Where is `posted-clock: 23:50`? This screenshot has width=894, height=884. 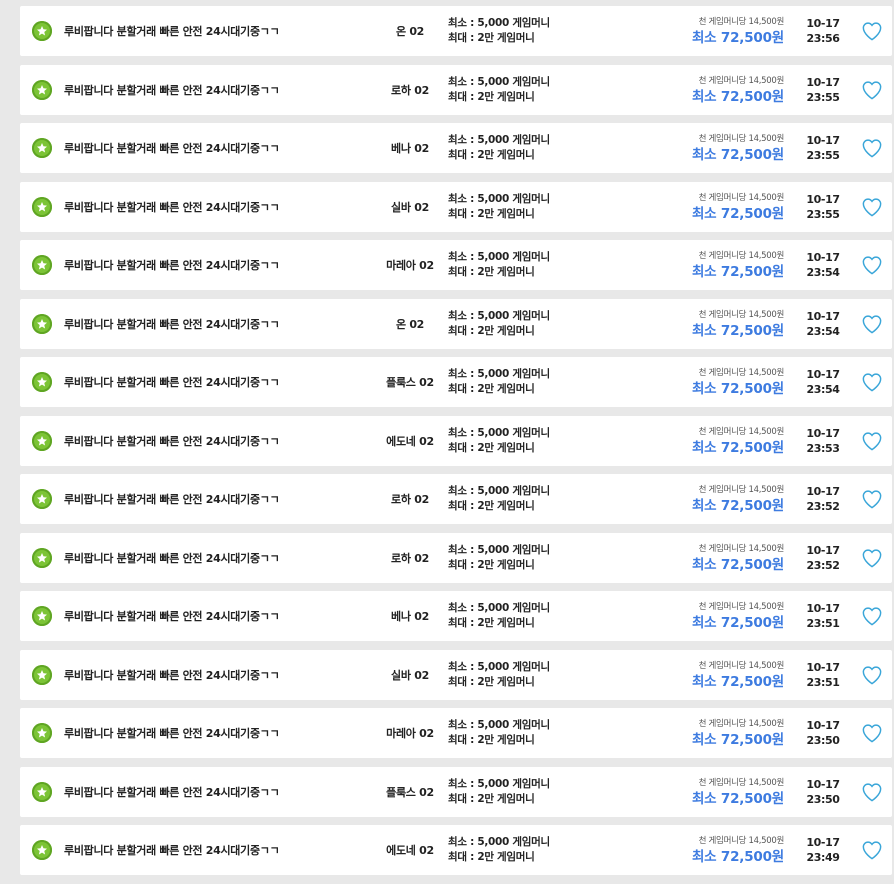
posted-clock: 23:50 is located at coordinates (823, 740).